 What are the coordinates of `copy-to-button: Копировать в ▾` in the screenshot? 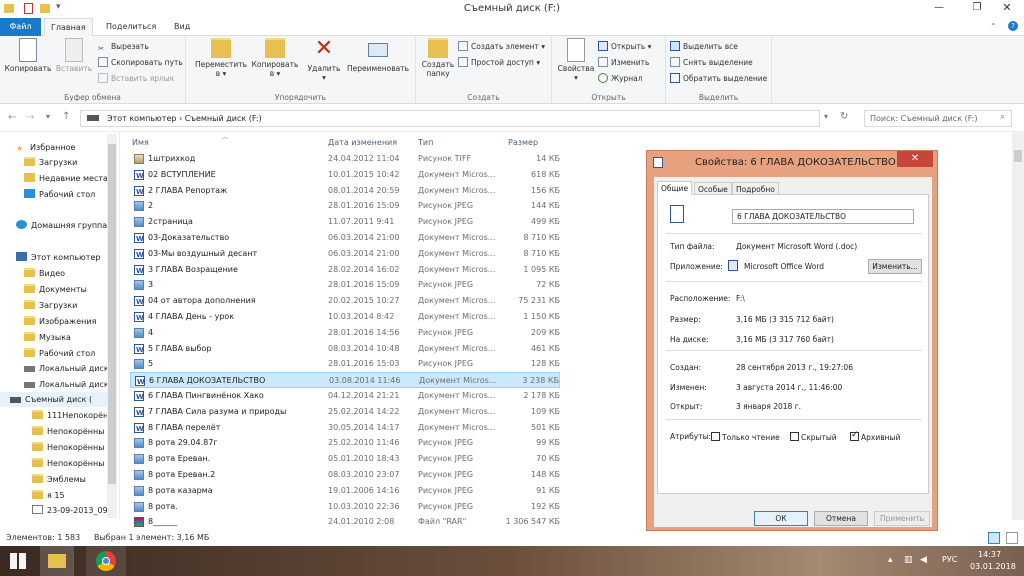 It's located at (275, 58).